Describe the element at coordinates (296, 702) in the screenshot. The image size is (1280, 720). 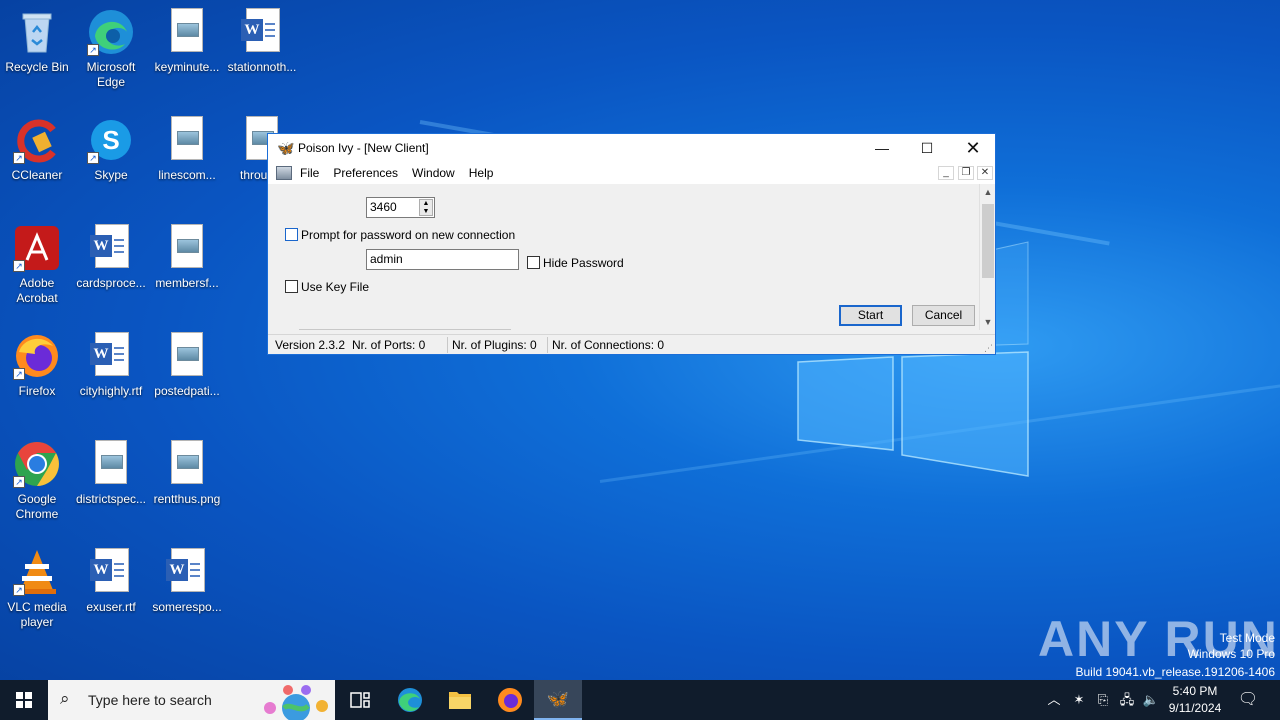
I see `search-highlight-icon` at that location.